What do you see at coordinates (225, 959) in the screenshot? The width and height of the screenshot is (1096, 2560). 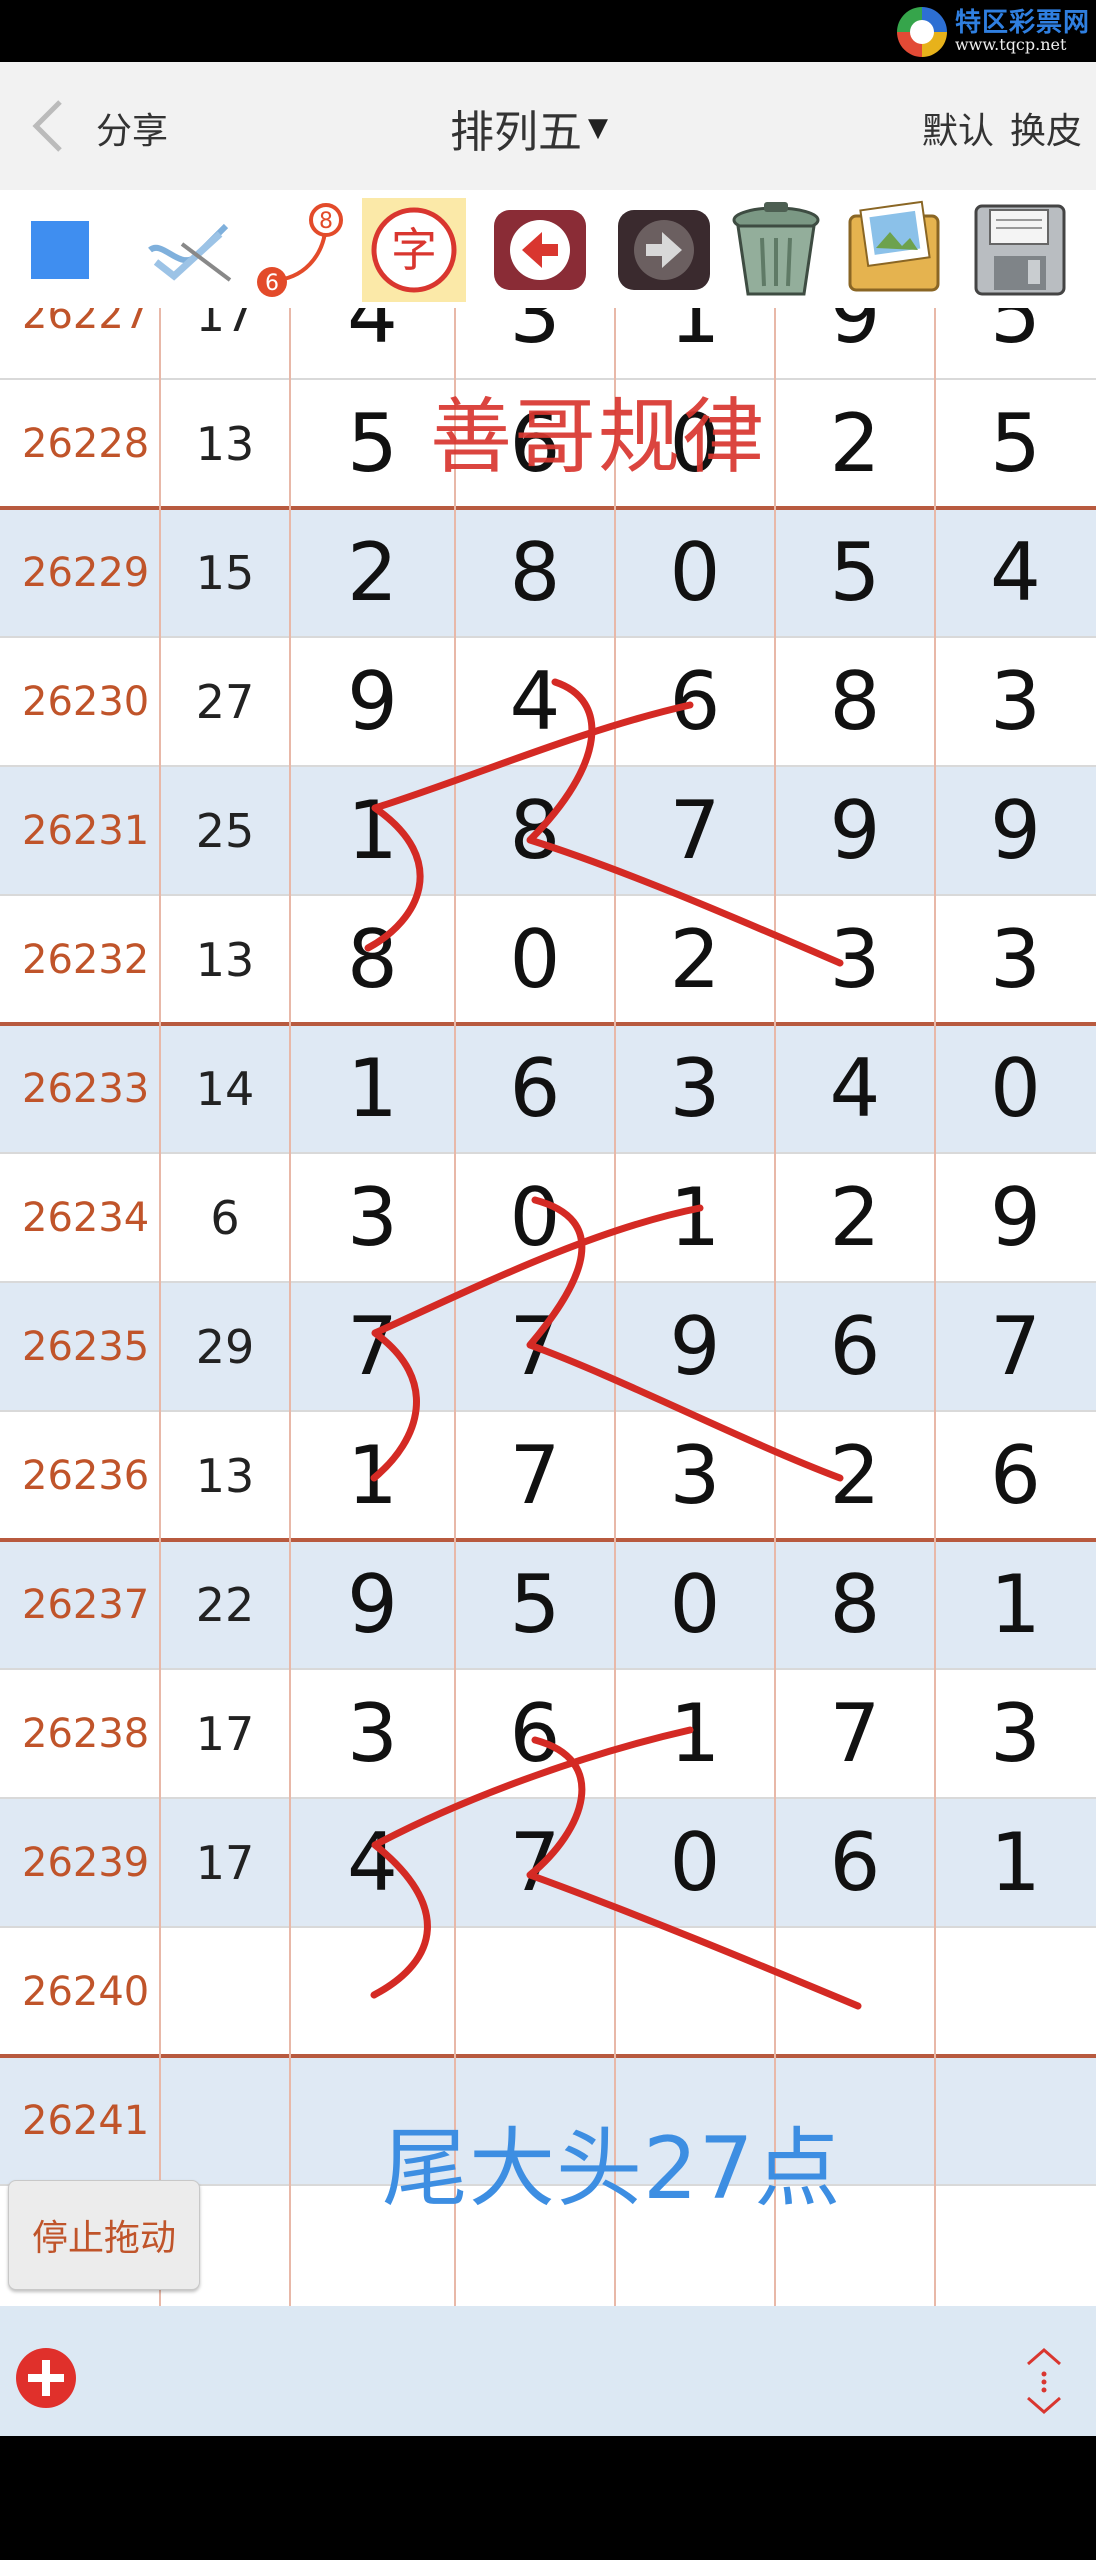 I see `sum-value: 13` at bounding box center [225, 959].